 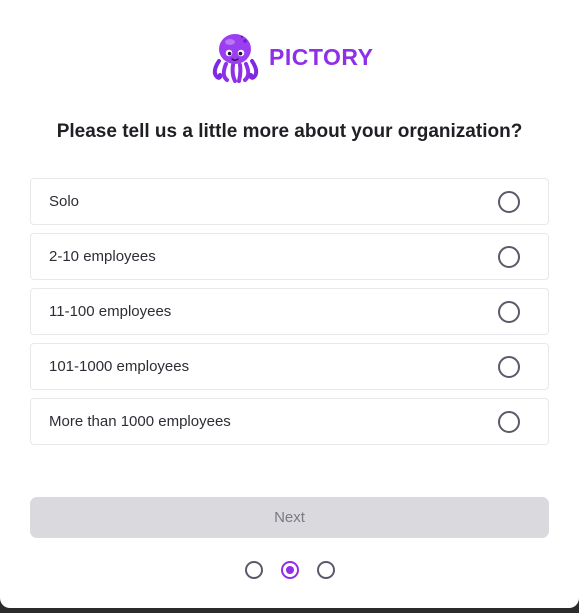 What do you see at coordinates (140, 421) in the screenshot?
I see `option-label: More than 1000 employees` at bounding box center [140, 421].